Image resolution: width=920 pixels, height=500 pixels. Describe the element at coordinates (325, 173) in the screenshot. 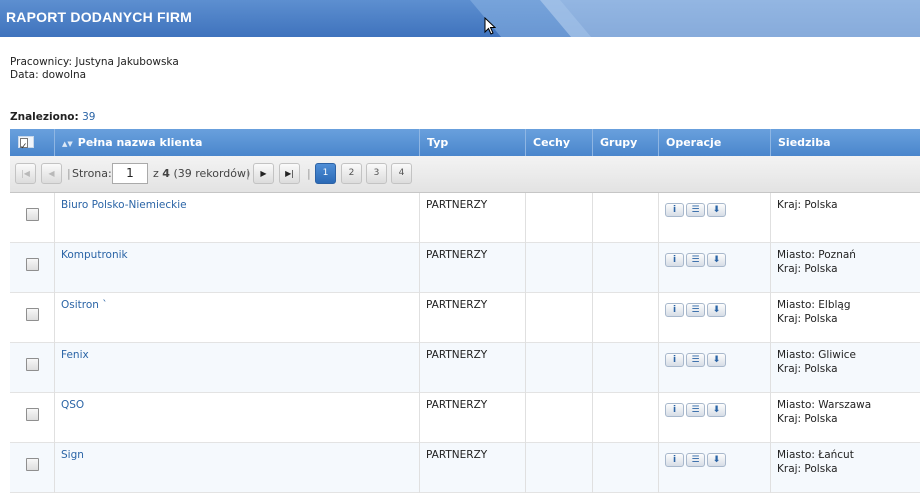

I see `page-button-1: 1` at that location.